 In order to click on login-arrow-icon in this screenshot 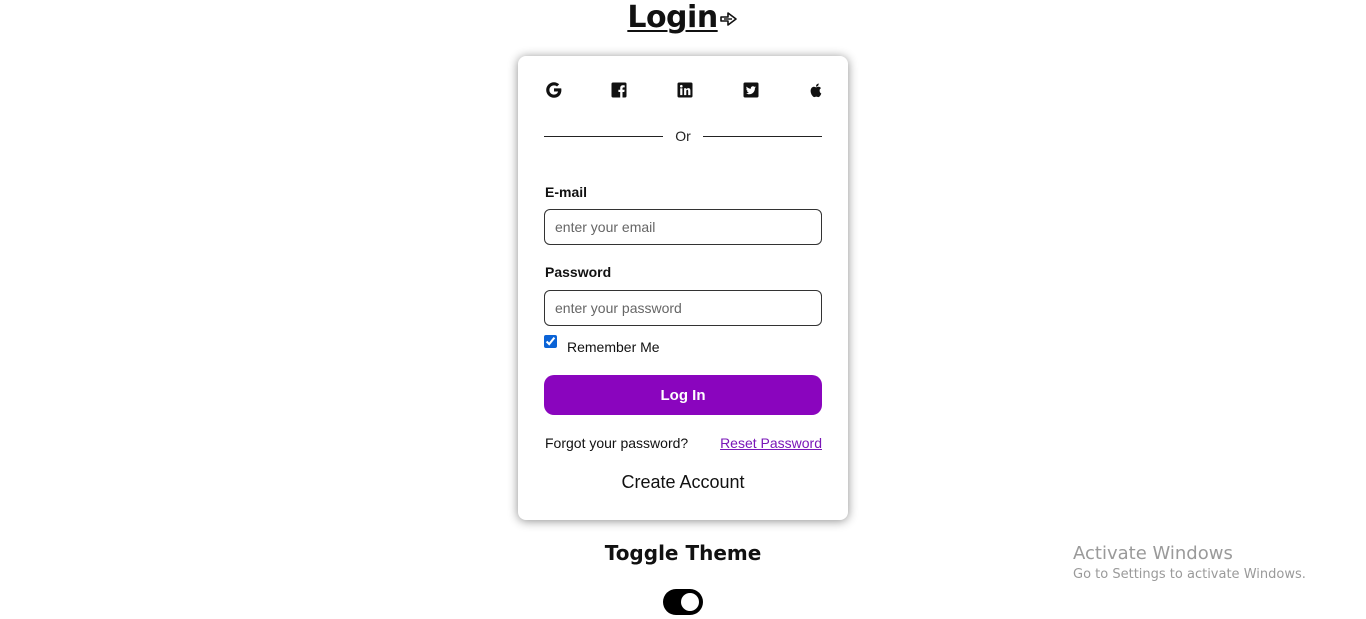, I will do `click(729, 19)`.